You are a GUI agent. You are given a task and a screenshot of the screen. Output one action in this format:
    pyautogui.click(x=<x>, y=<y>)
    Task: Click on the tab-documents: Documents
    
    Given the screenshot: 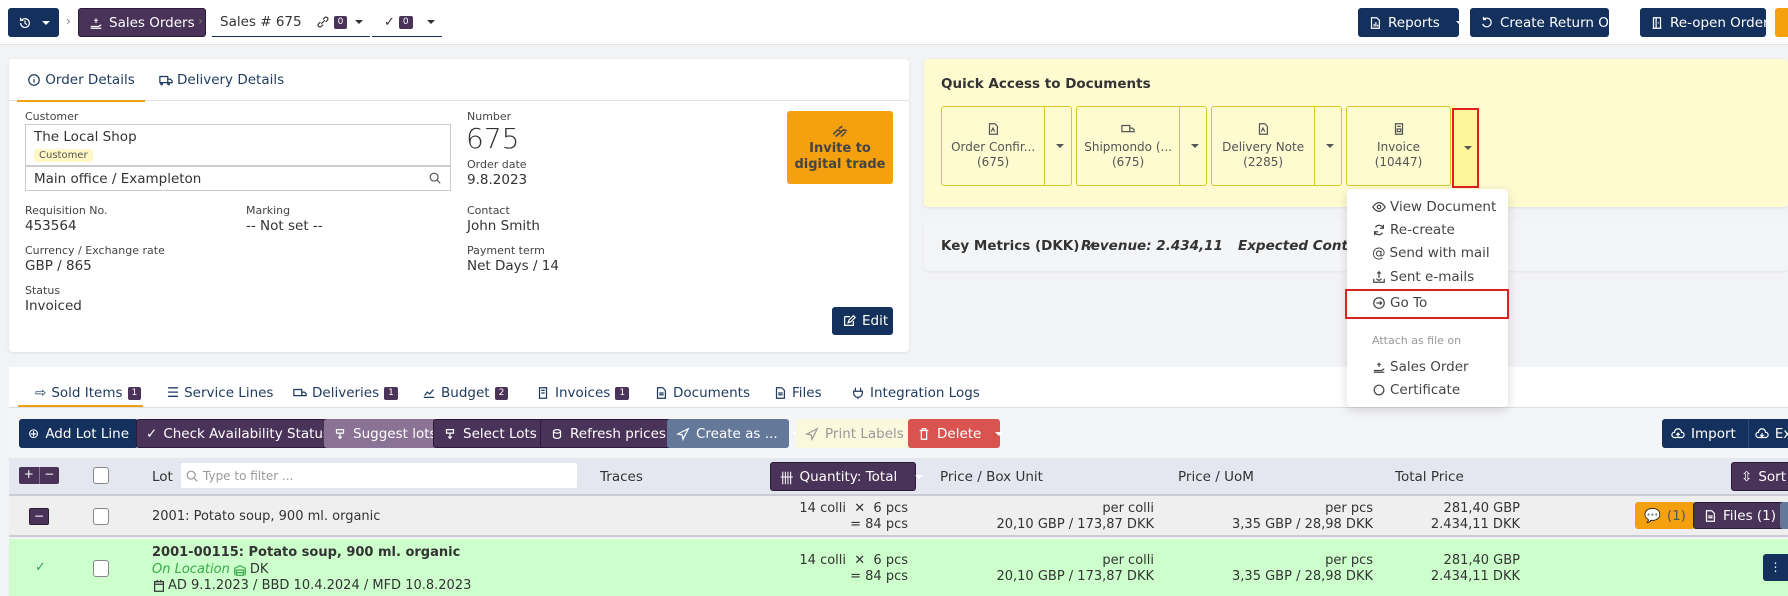 What is the action you would take?
    pyautogui.click(x=702, y=393)
    